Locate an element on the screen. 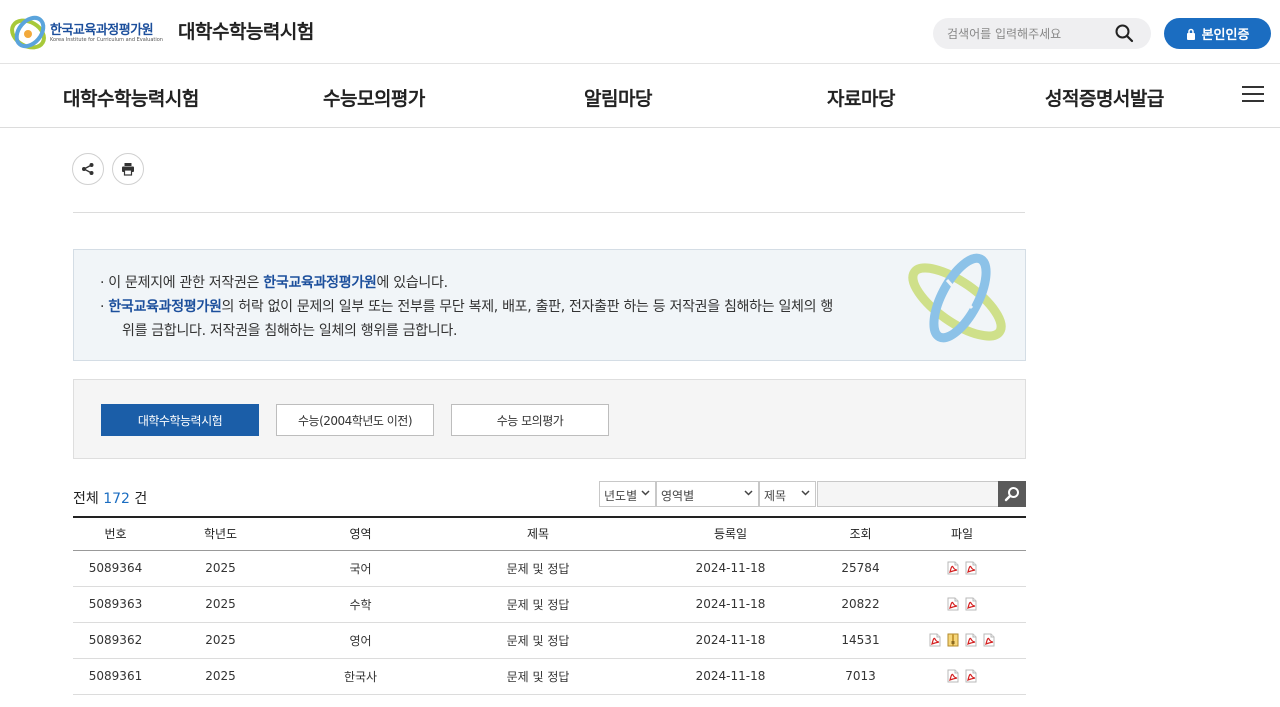  search-button is located at coordinates (1124, 34).